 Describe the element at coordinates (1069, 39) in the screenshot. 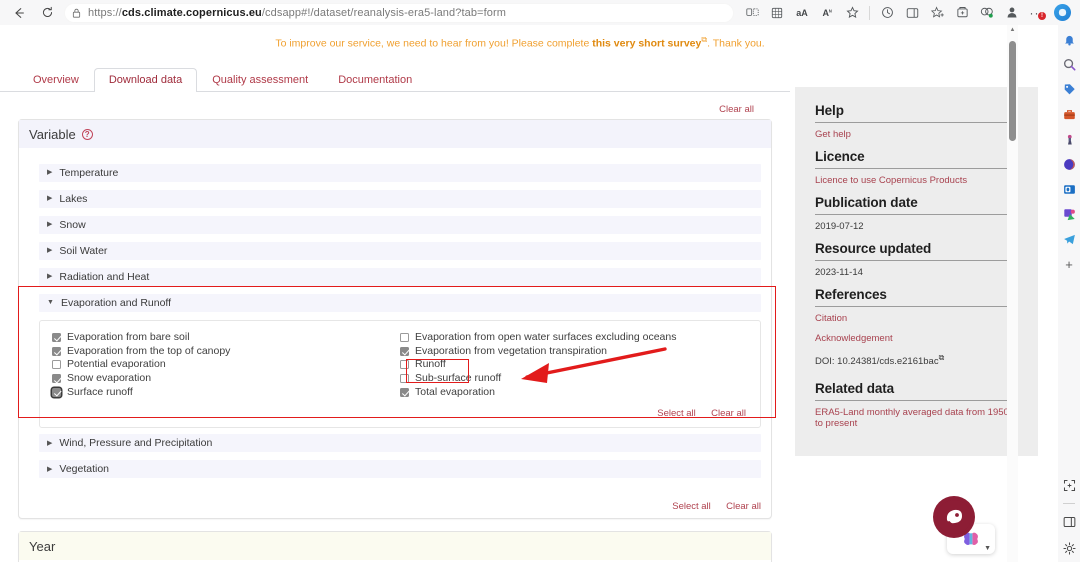

I see `notifications-bell-icon` at that location.